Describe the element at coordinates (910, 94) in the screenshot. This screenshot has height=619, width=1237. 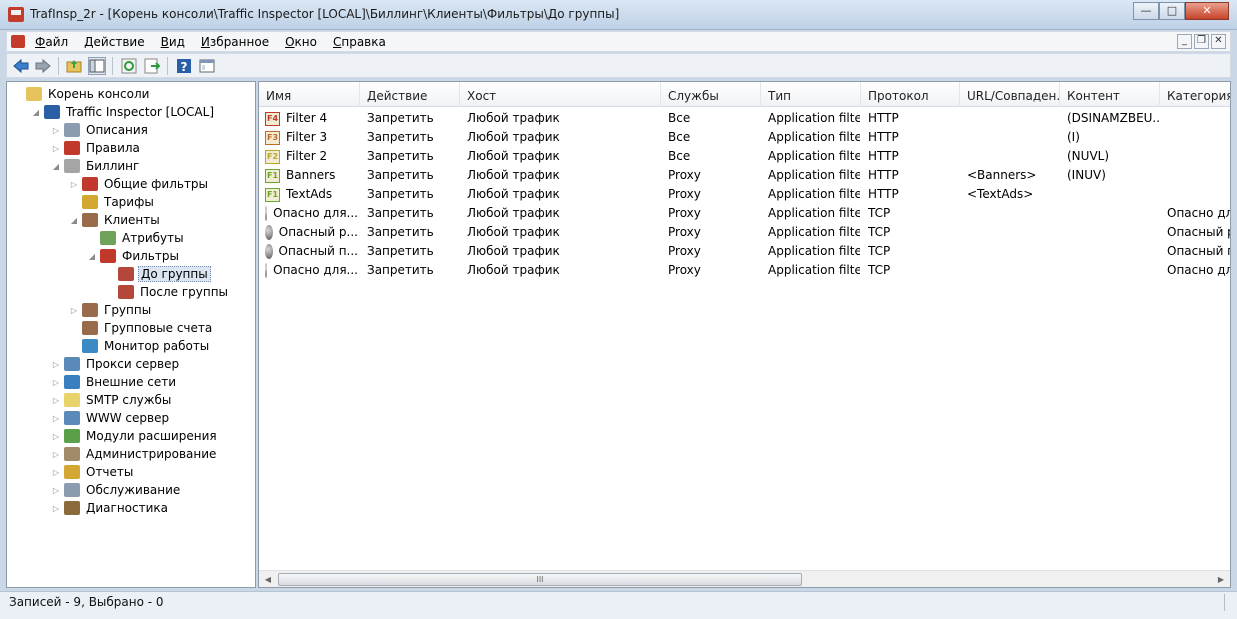
I see `column-header: Протокол` at that location.